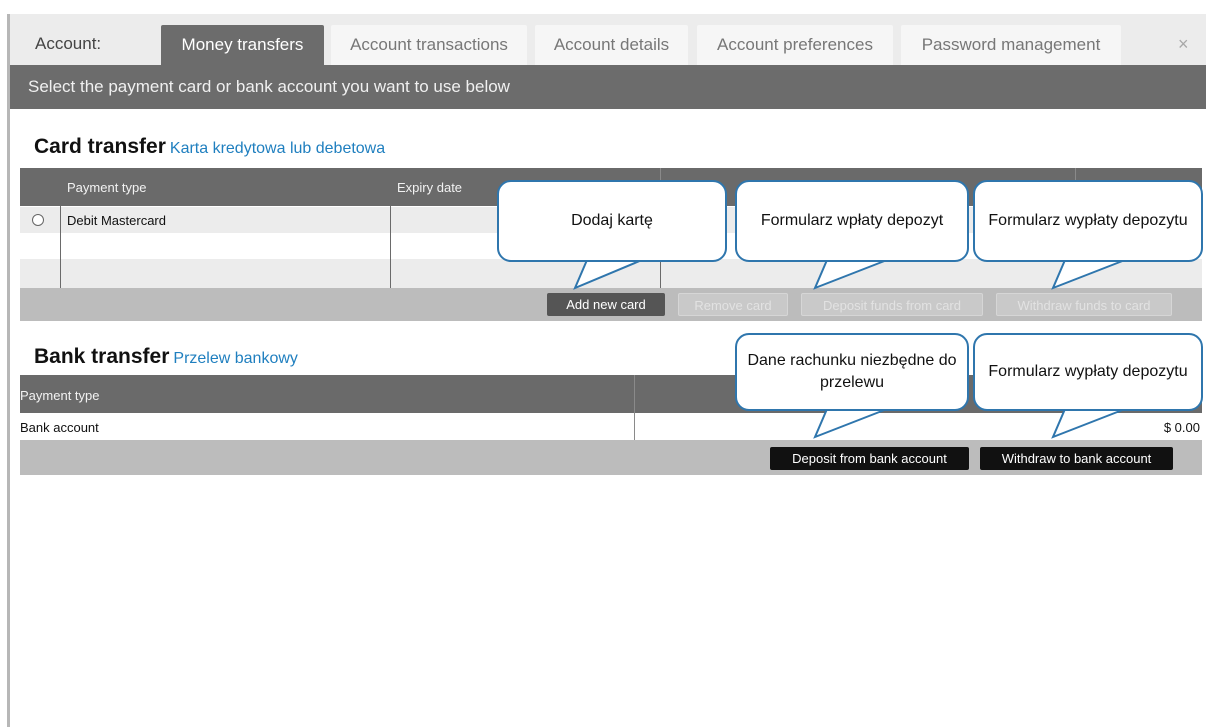 The height and width of the screenshot is (727, 1206). What do you see at coordinates (1084, 304) in the screenshot?
I see `withdraw-funds-to-card-button: Withdraw funds to card` at bounding box center [1084, 304].